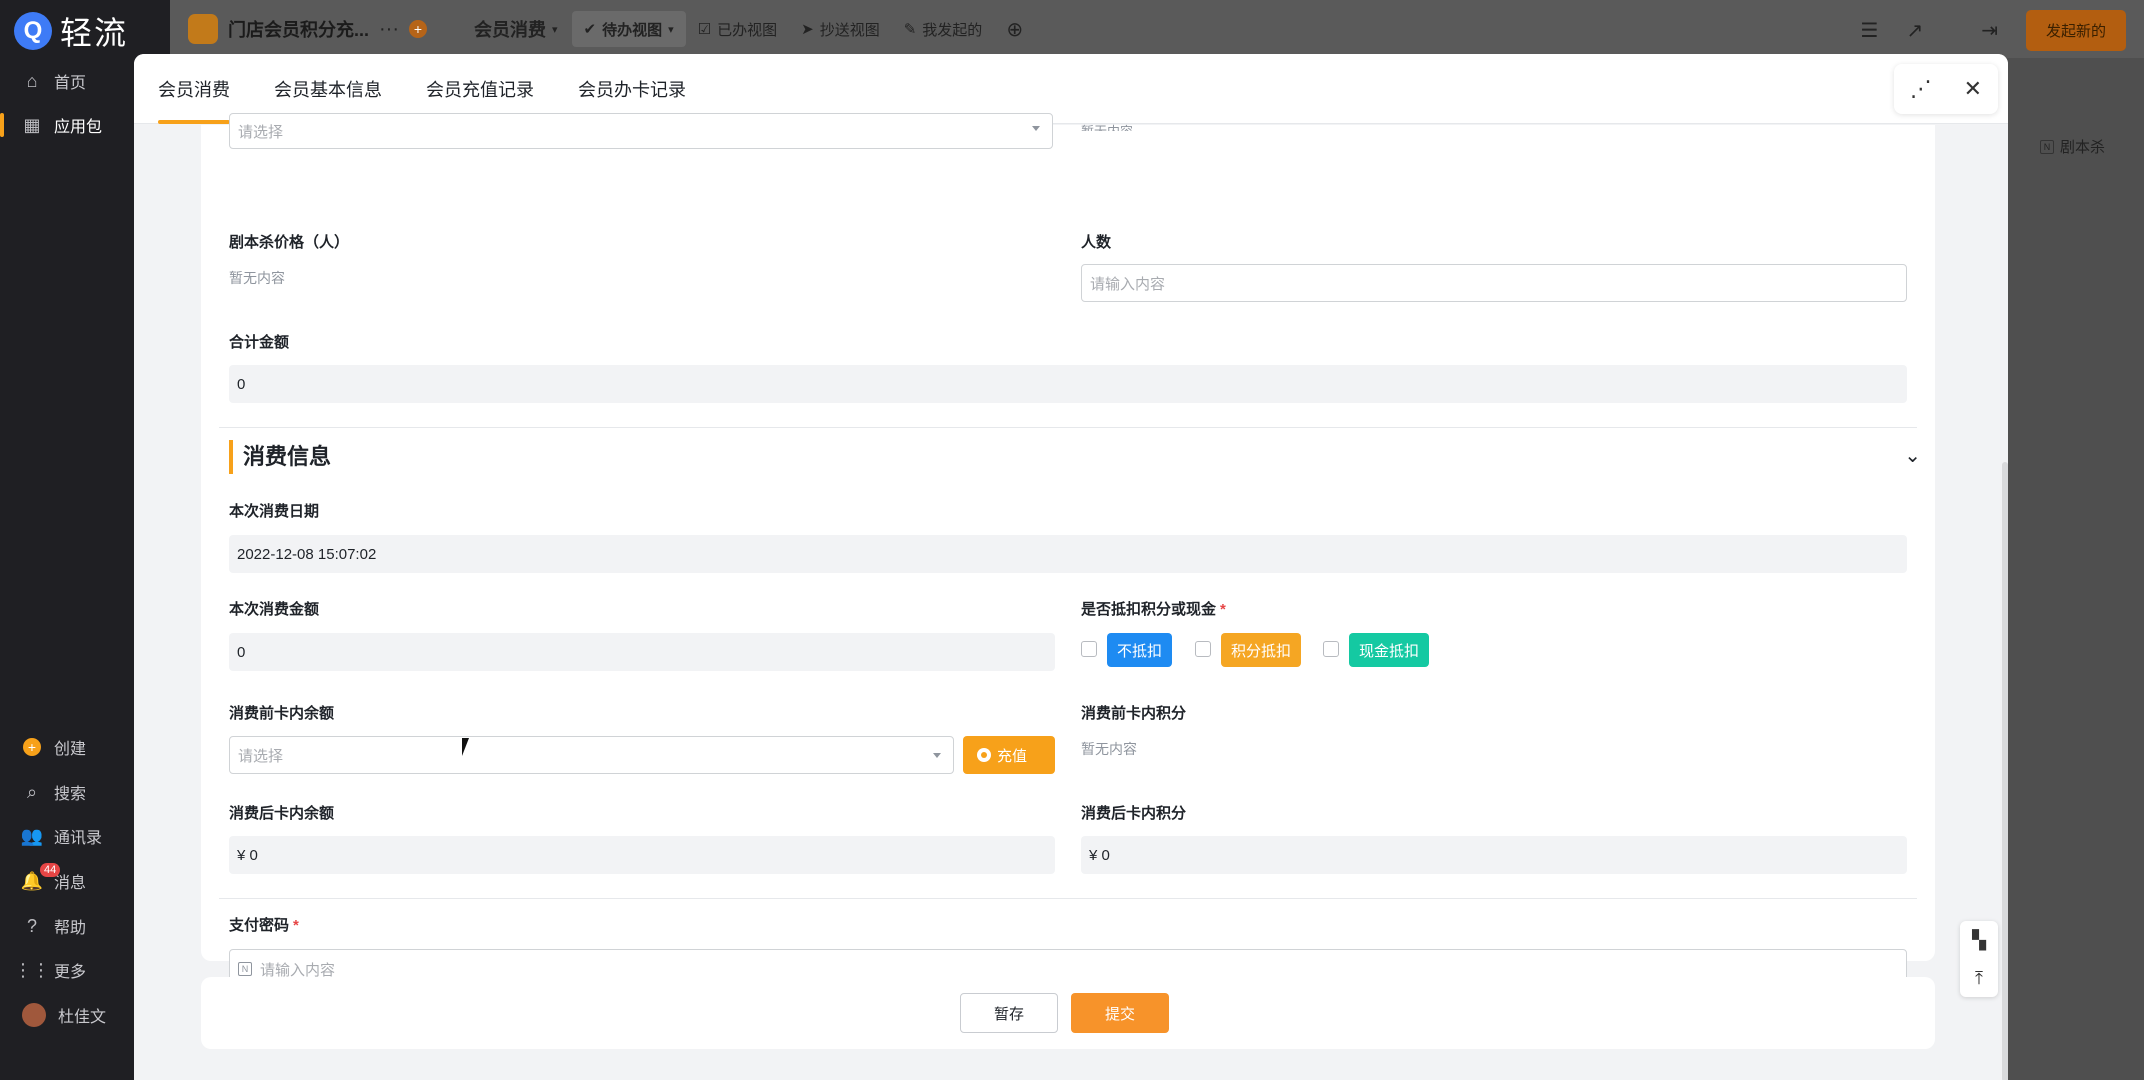 The height and width of the screenshot is (1080, 2144). Describe the element at coordinates (984, 755) in the screenshot. I see `recharge-icon` at that location.